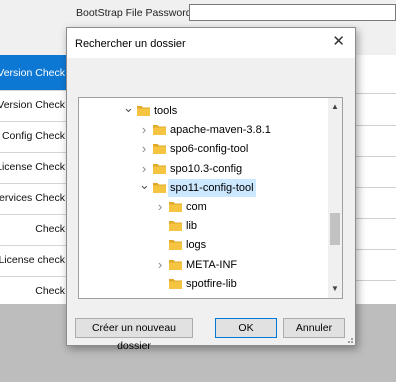  I want to click on tree-node: › spo10.3-config, so click(239, 169).